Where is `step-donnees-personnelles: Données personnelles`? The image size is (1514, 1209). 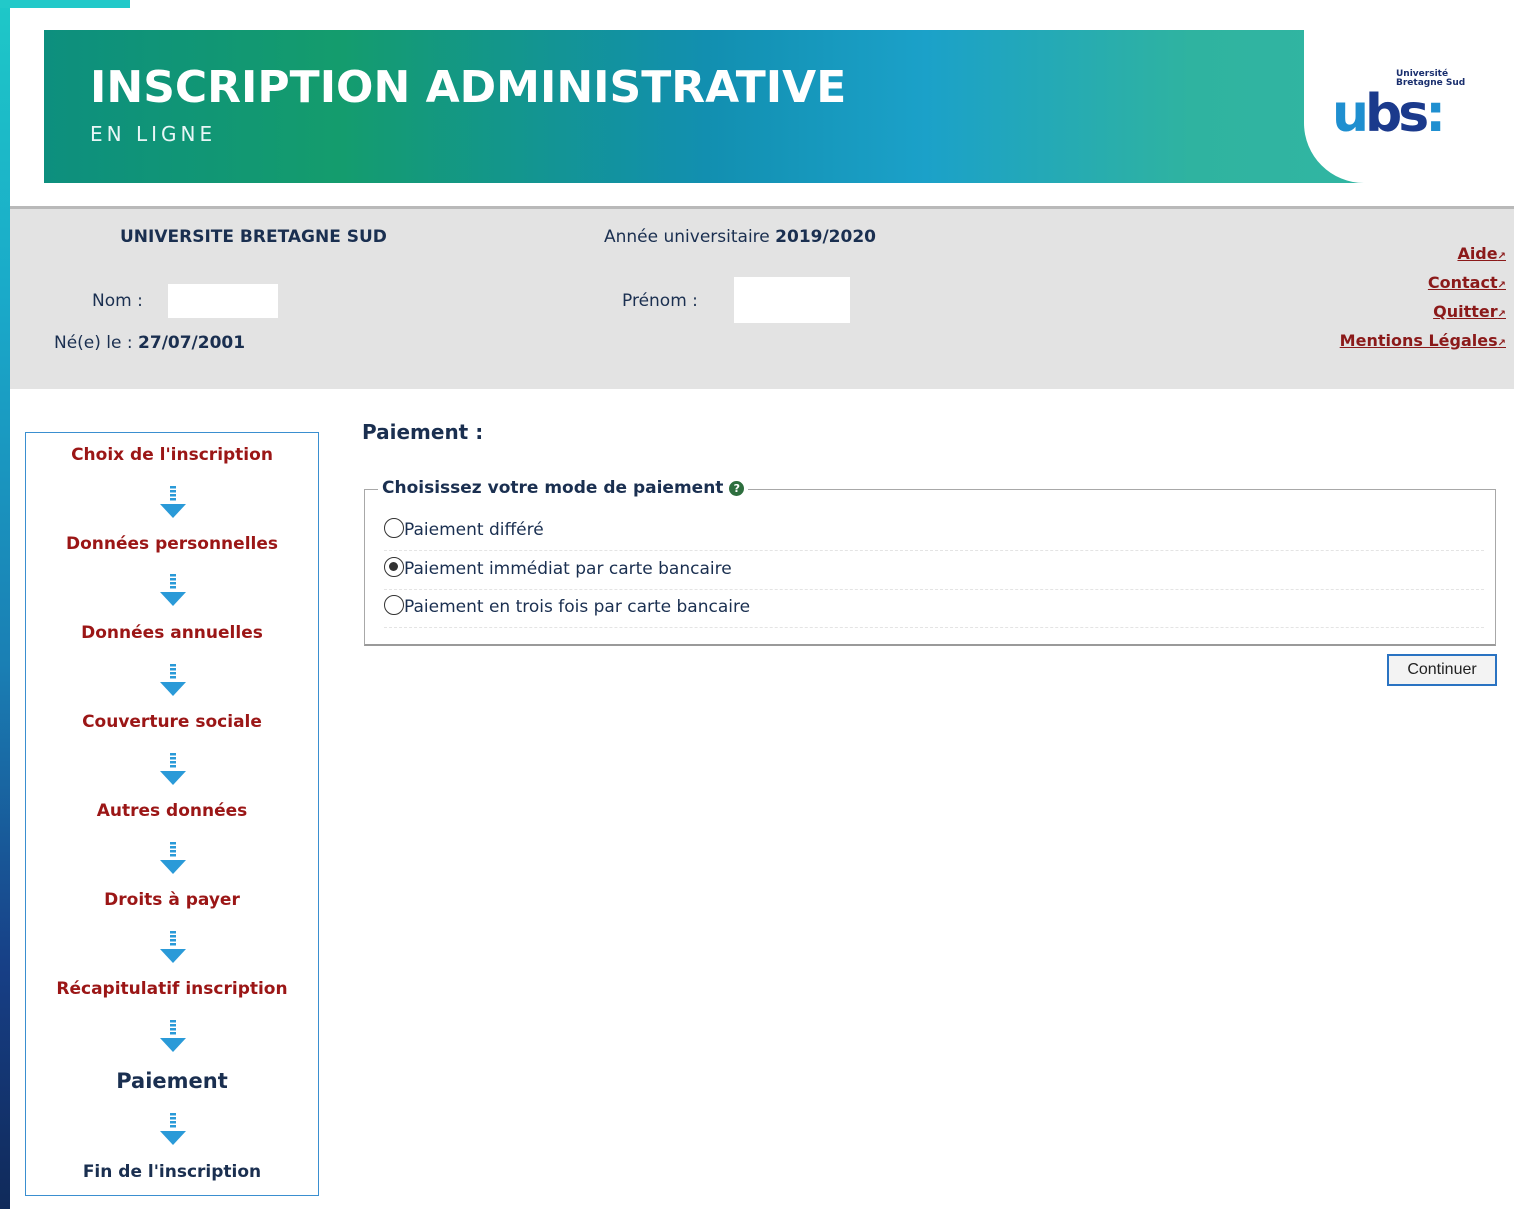
step-donnees-personnelles: Données personnelles is located at coordinates (171, 544).